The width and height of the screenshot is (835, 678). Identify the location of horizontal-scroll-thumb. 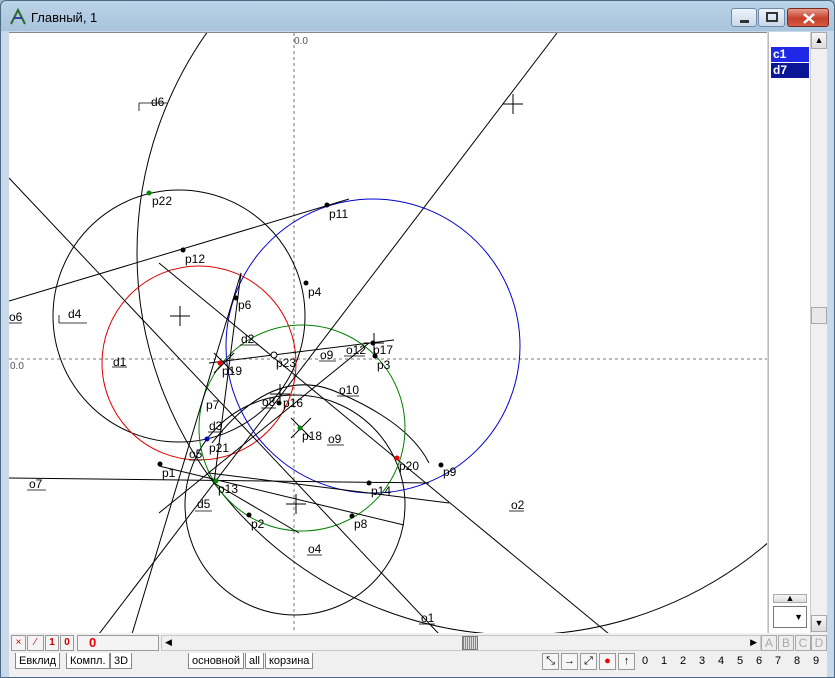
(470, 643).